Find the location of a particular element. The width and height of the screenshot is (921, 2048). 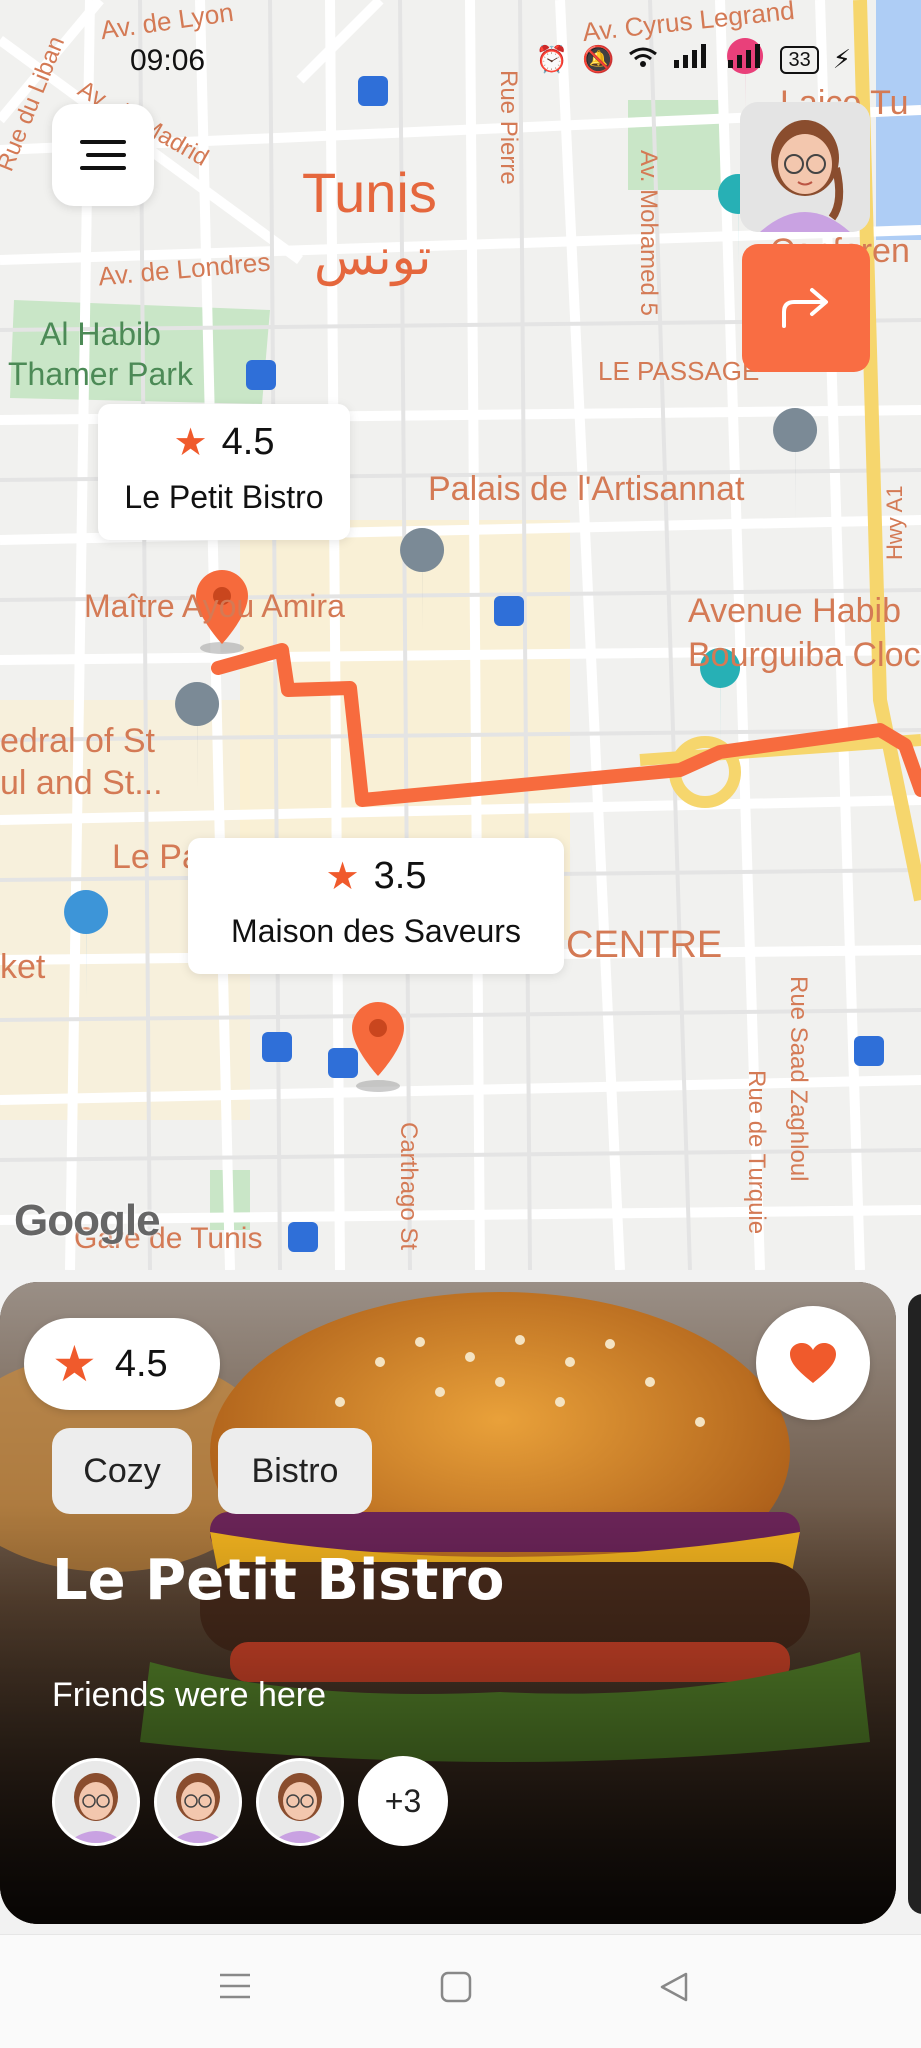

map-label: Hwy A1 is located at coordinates (894, 522).